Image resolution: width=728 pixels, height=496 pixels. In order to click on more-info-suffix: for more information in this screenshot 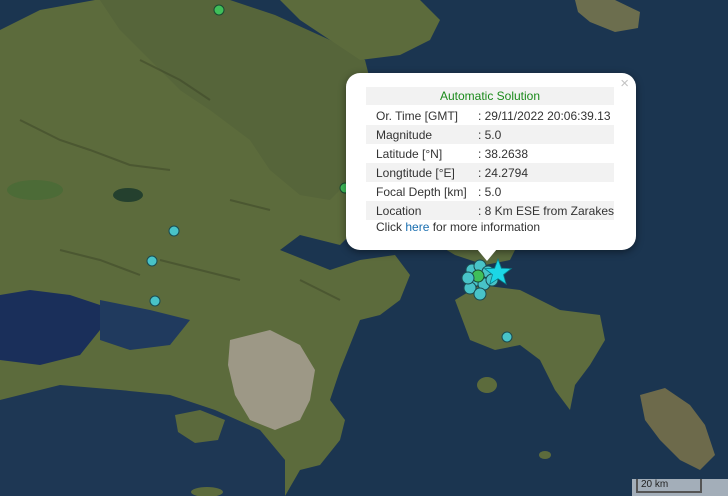, I will do `click(485, 227)`.